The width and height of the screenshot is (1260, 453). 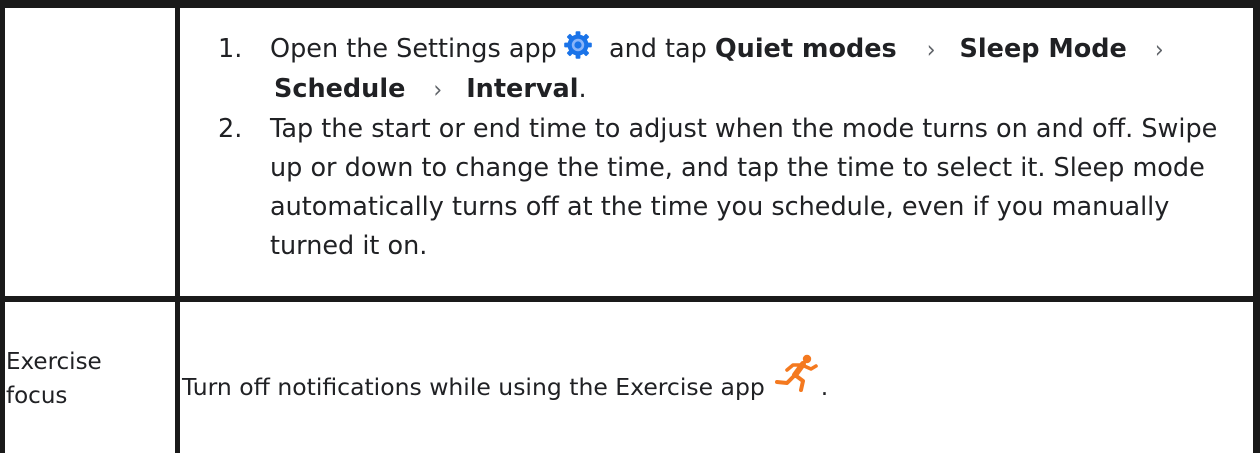 I want to click on step-number: 2., so click(x=230, y=129).